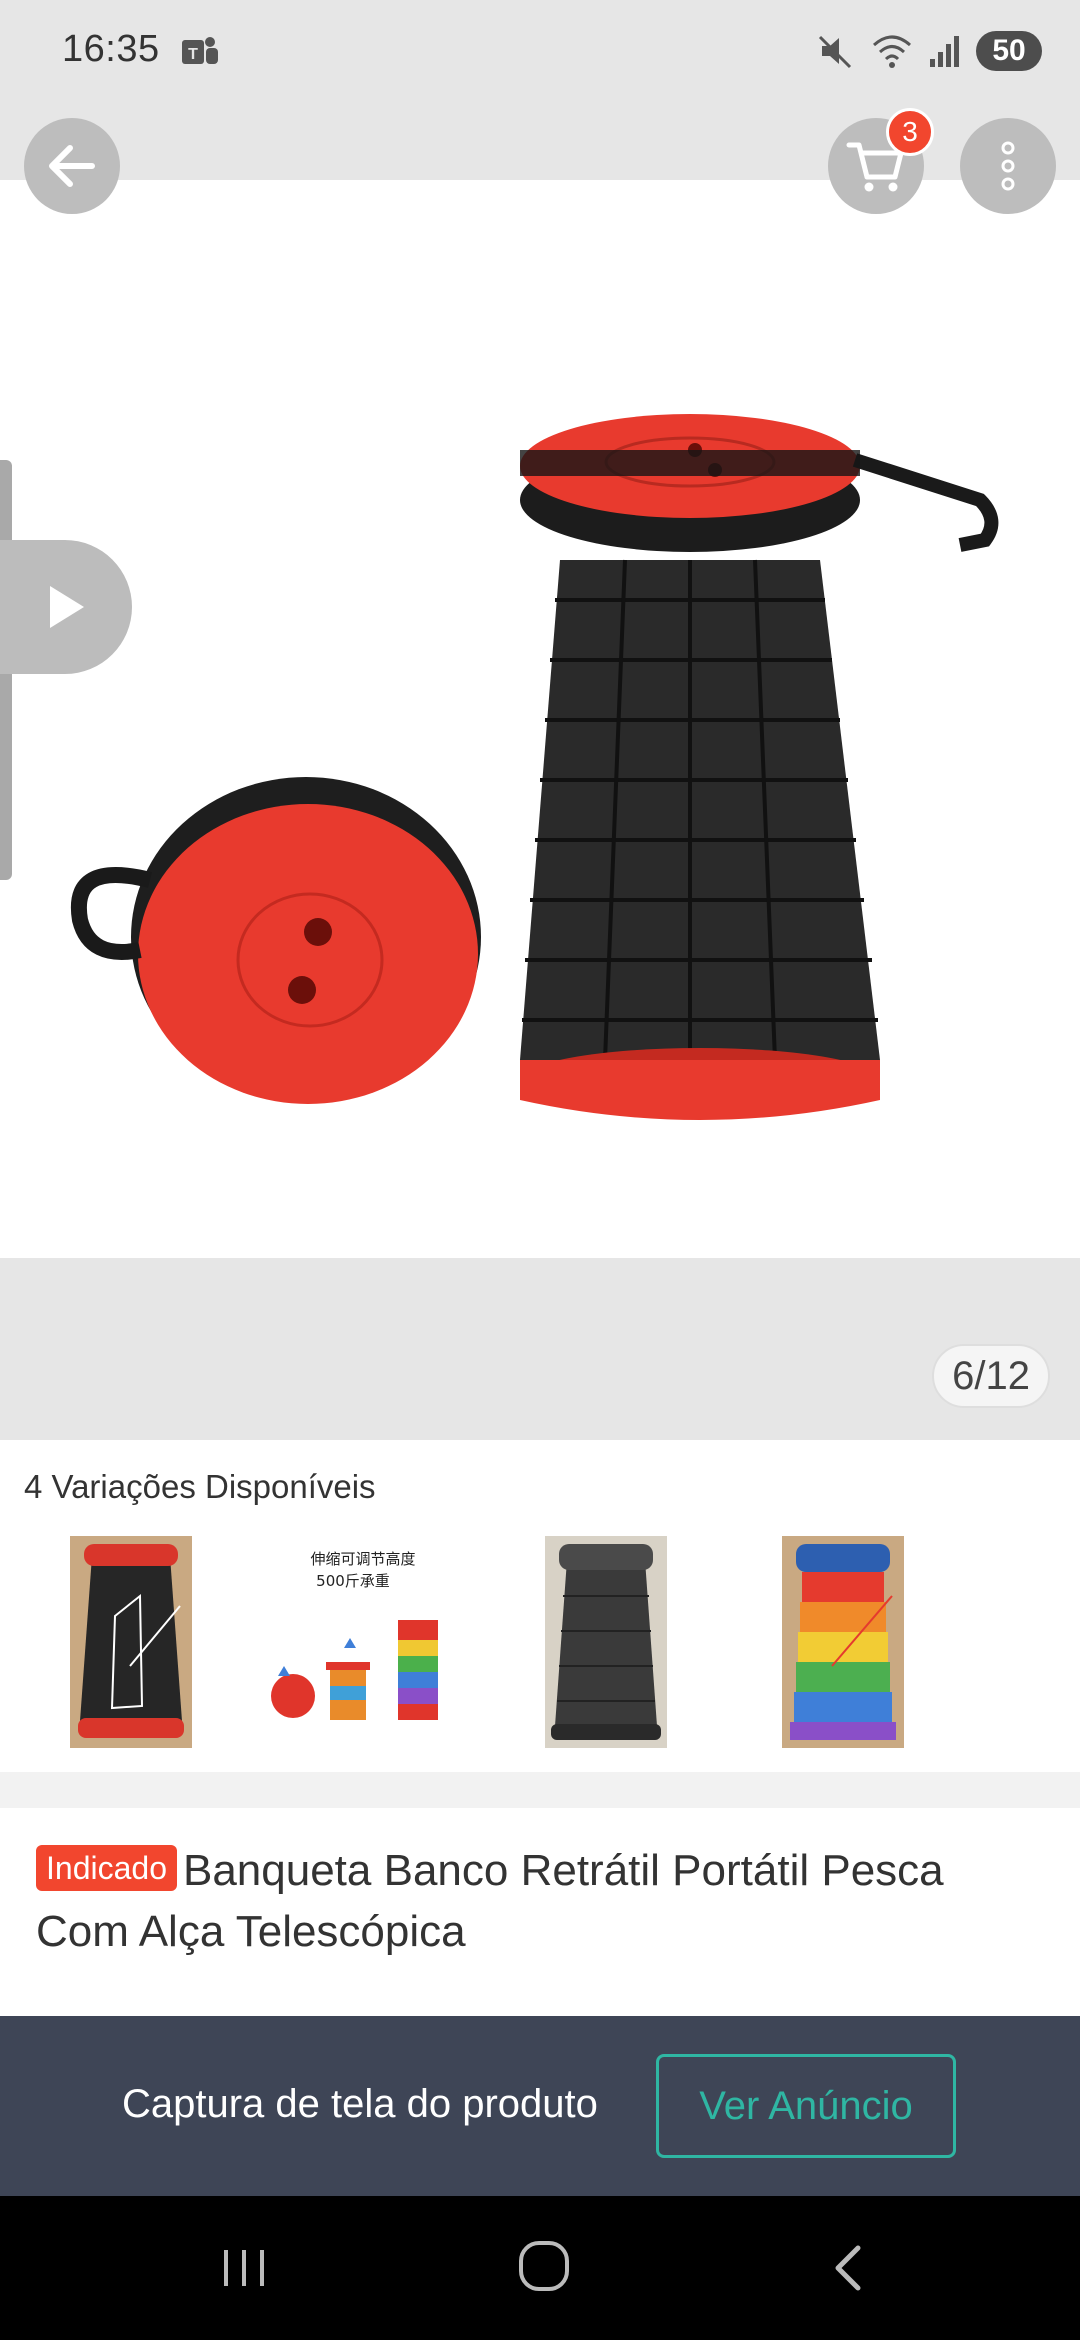 Image resolution: width=1080 pixels, height=2340 pixels. I want to click on more-vert-icon, so click(1008, 166).